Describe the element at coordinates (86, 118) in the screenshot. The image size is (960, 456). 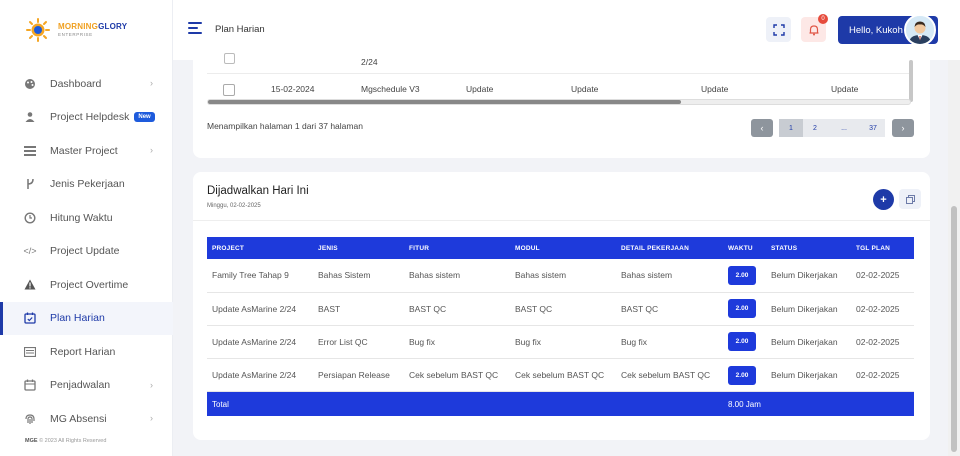
I see `sidebar-item-project-helpdesk: Project Helpdesk New` at that location.